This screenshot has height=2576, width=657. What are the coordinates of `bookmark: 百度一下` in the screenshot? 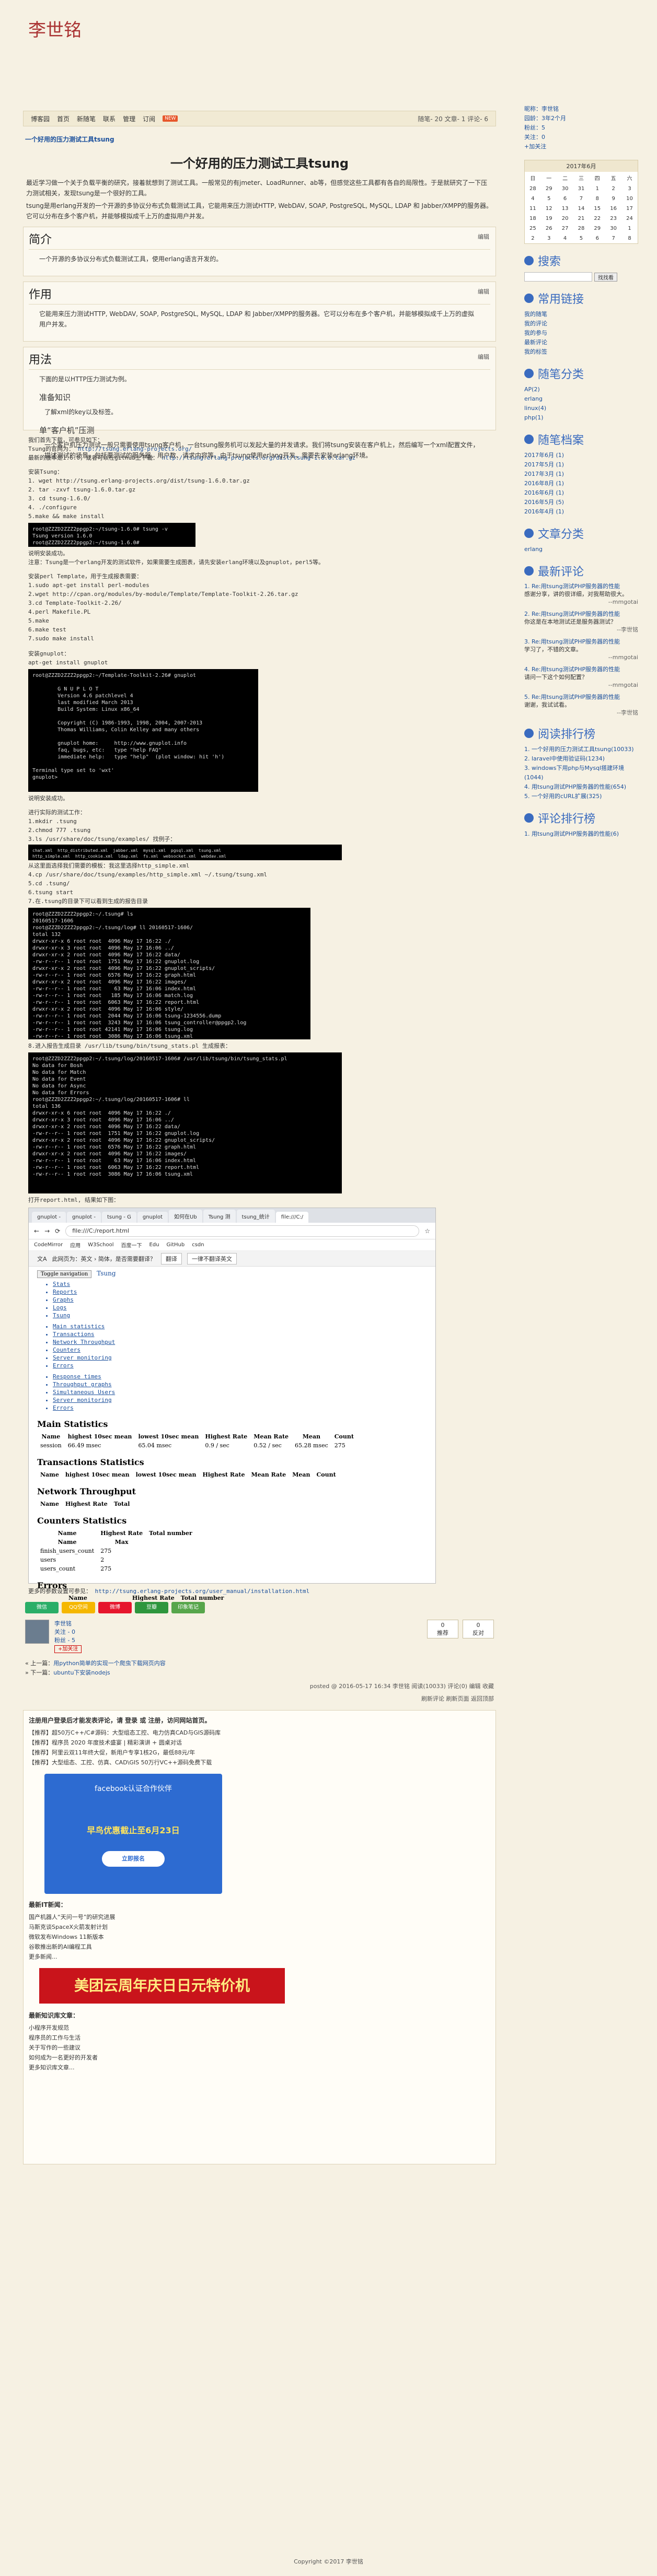 It's located at (131, 1245).